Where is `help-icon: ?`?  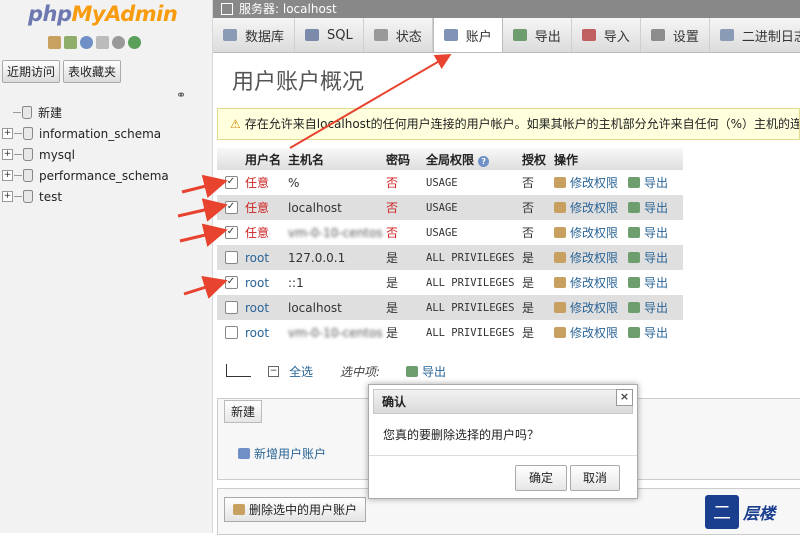
help-icon: ? is located at coordinates (484, 161).